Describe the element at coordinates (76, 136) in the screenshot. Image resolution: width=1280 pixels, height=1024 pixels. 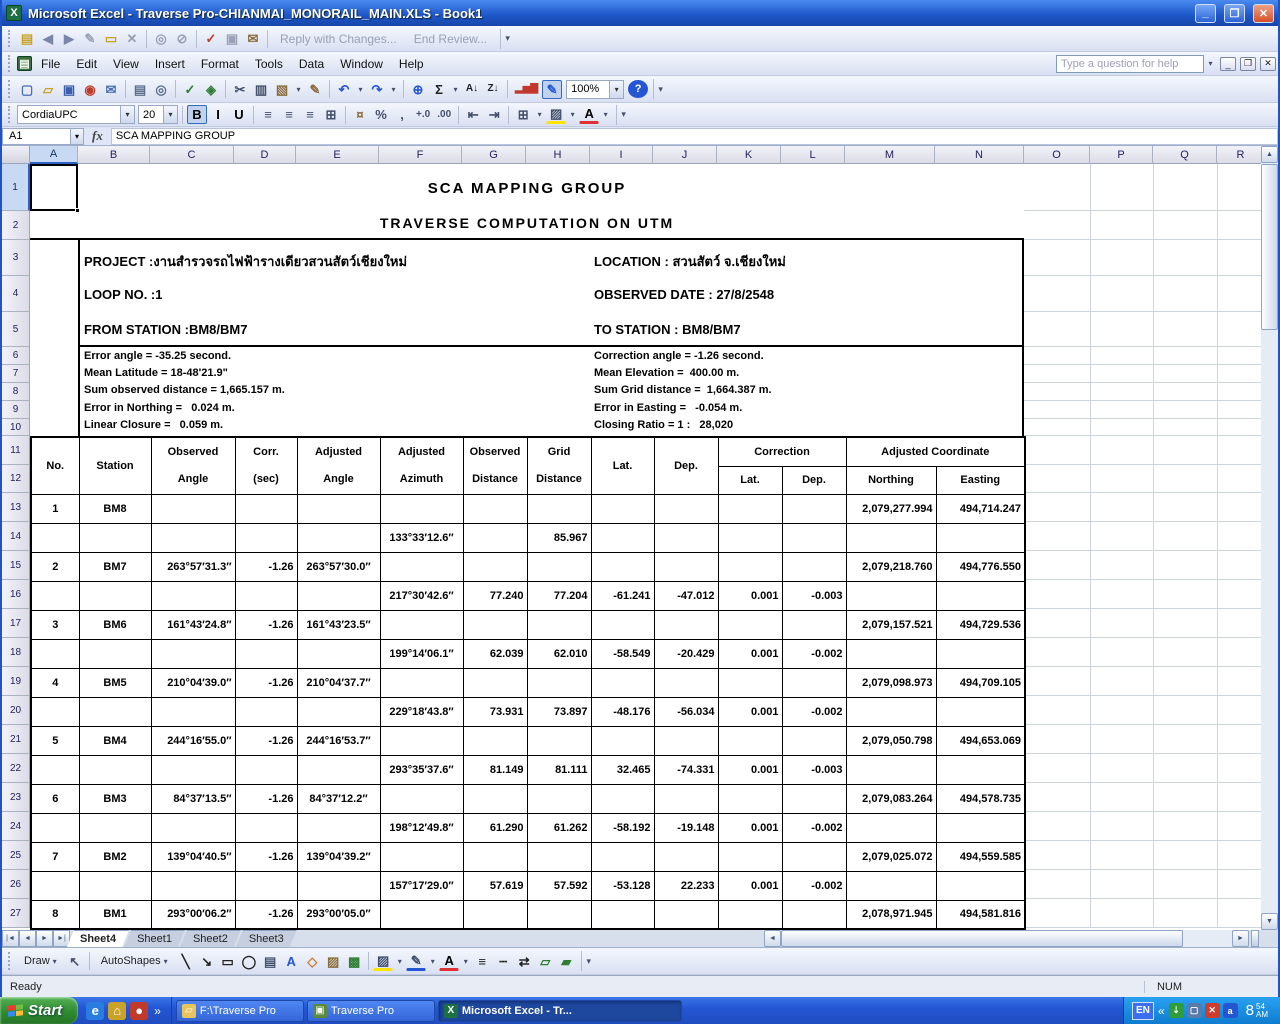
I see `chevron-down-icon: ▾` at that location.